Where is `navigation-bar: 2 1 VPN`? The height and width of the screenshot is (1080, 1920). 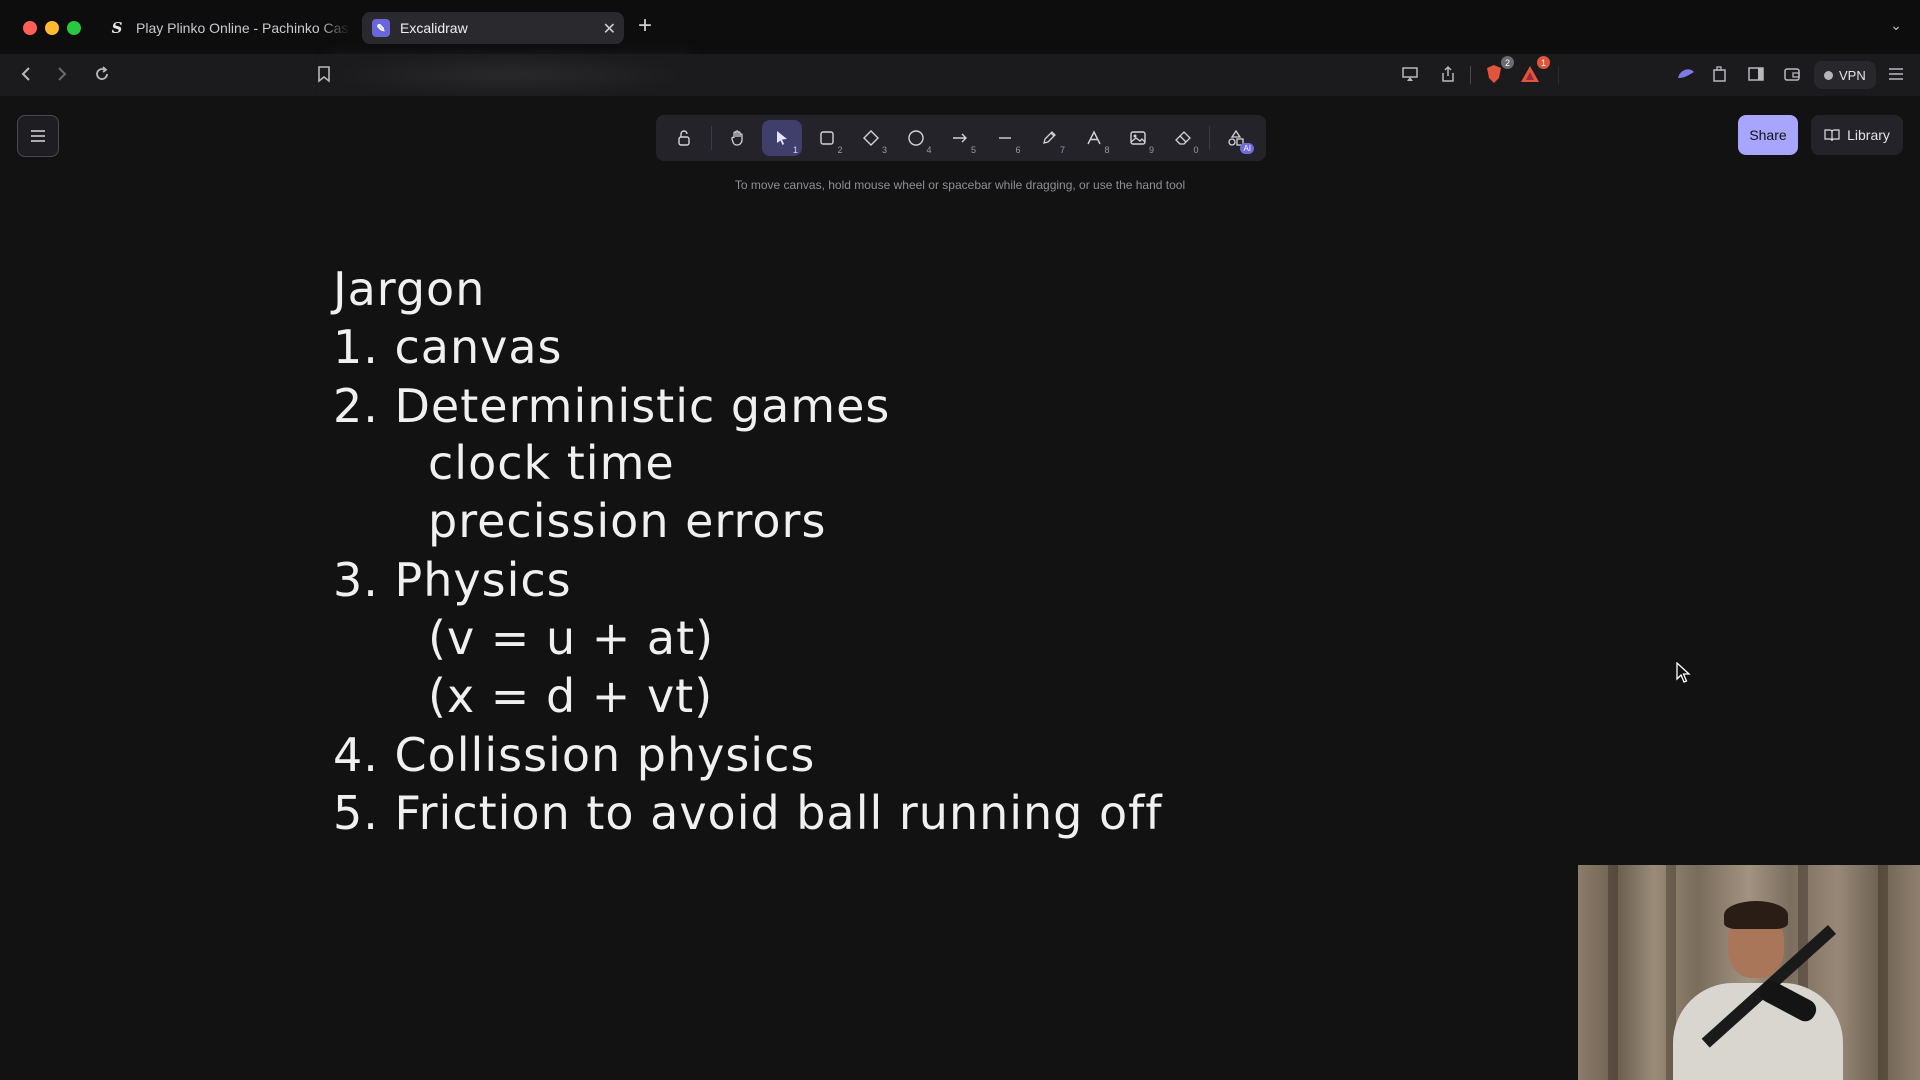
navigation-bar: 2 1 VPN is located at coordinates (960, 75).